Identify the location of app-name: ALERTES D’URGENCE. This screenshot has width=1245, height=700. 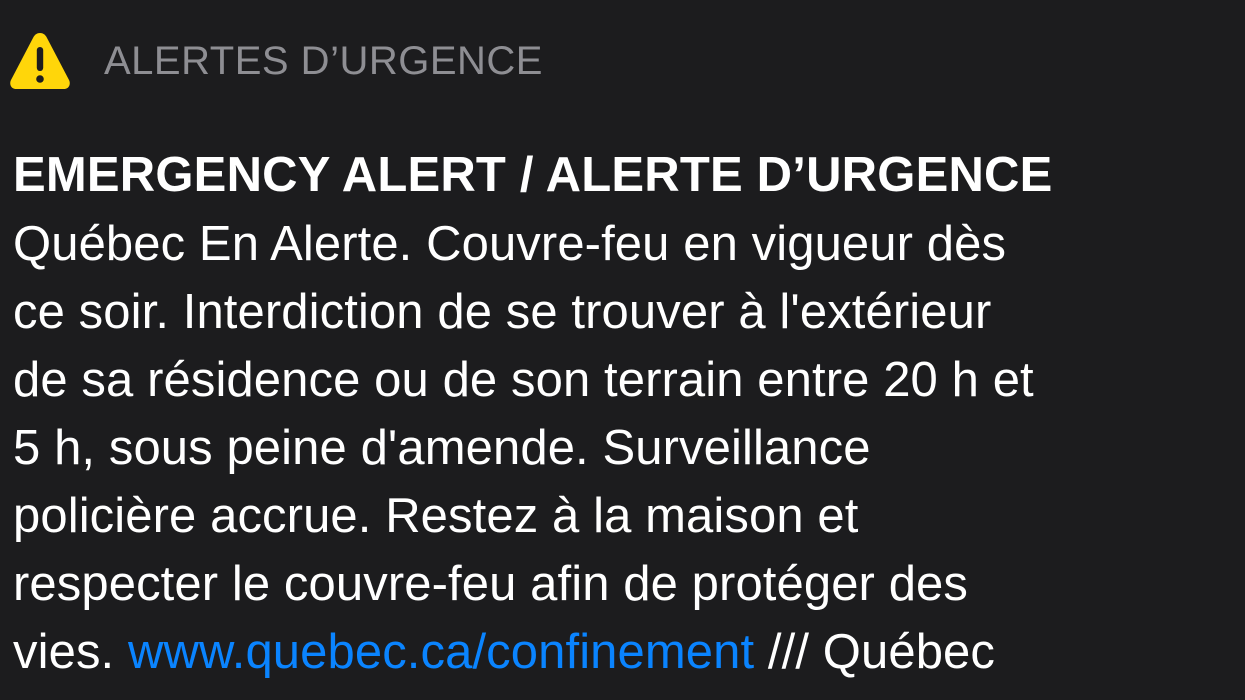
(323, 60).